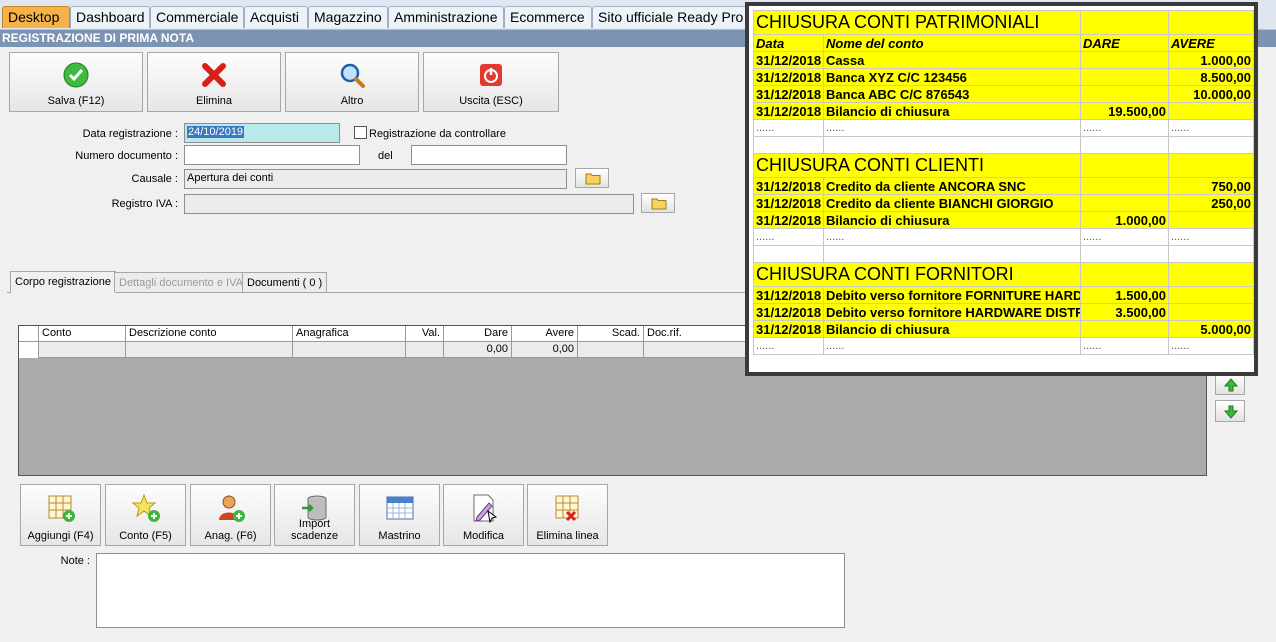  Describe the element at coordinates (375, 179) in the screenshot. I see `causale-input: Apertura dei conti` at that location.